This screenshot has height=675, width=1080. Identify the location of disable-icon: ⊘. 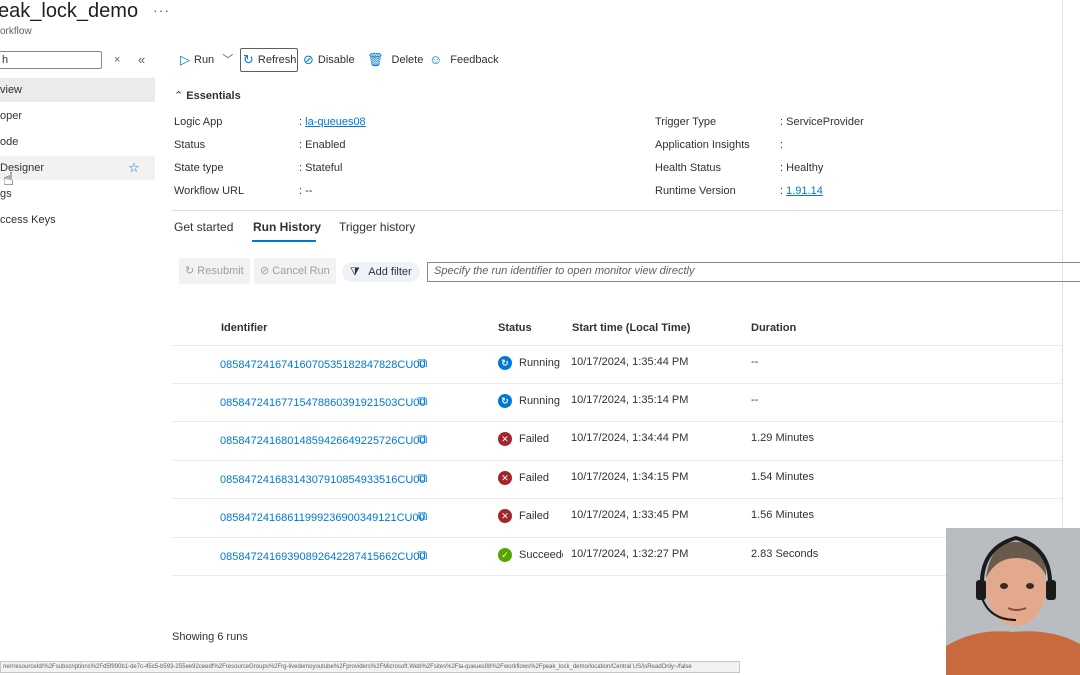
(308, 59).